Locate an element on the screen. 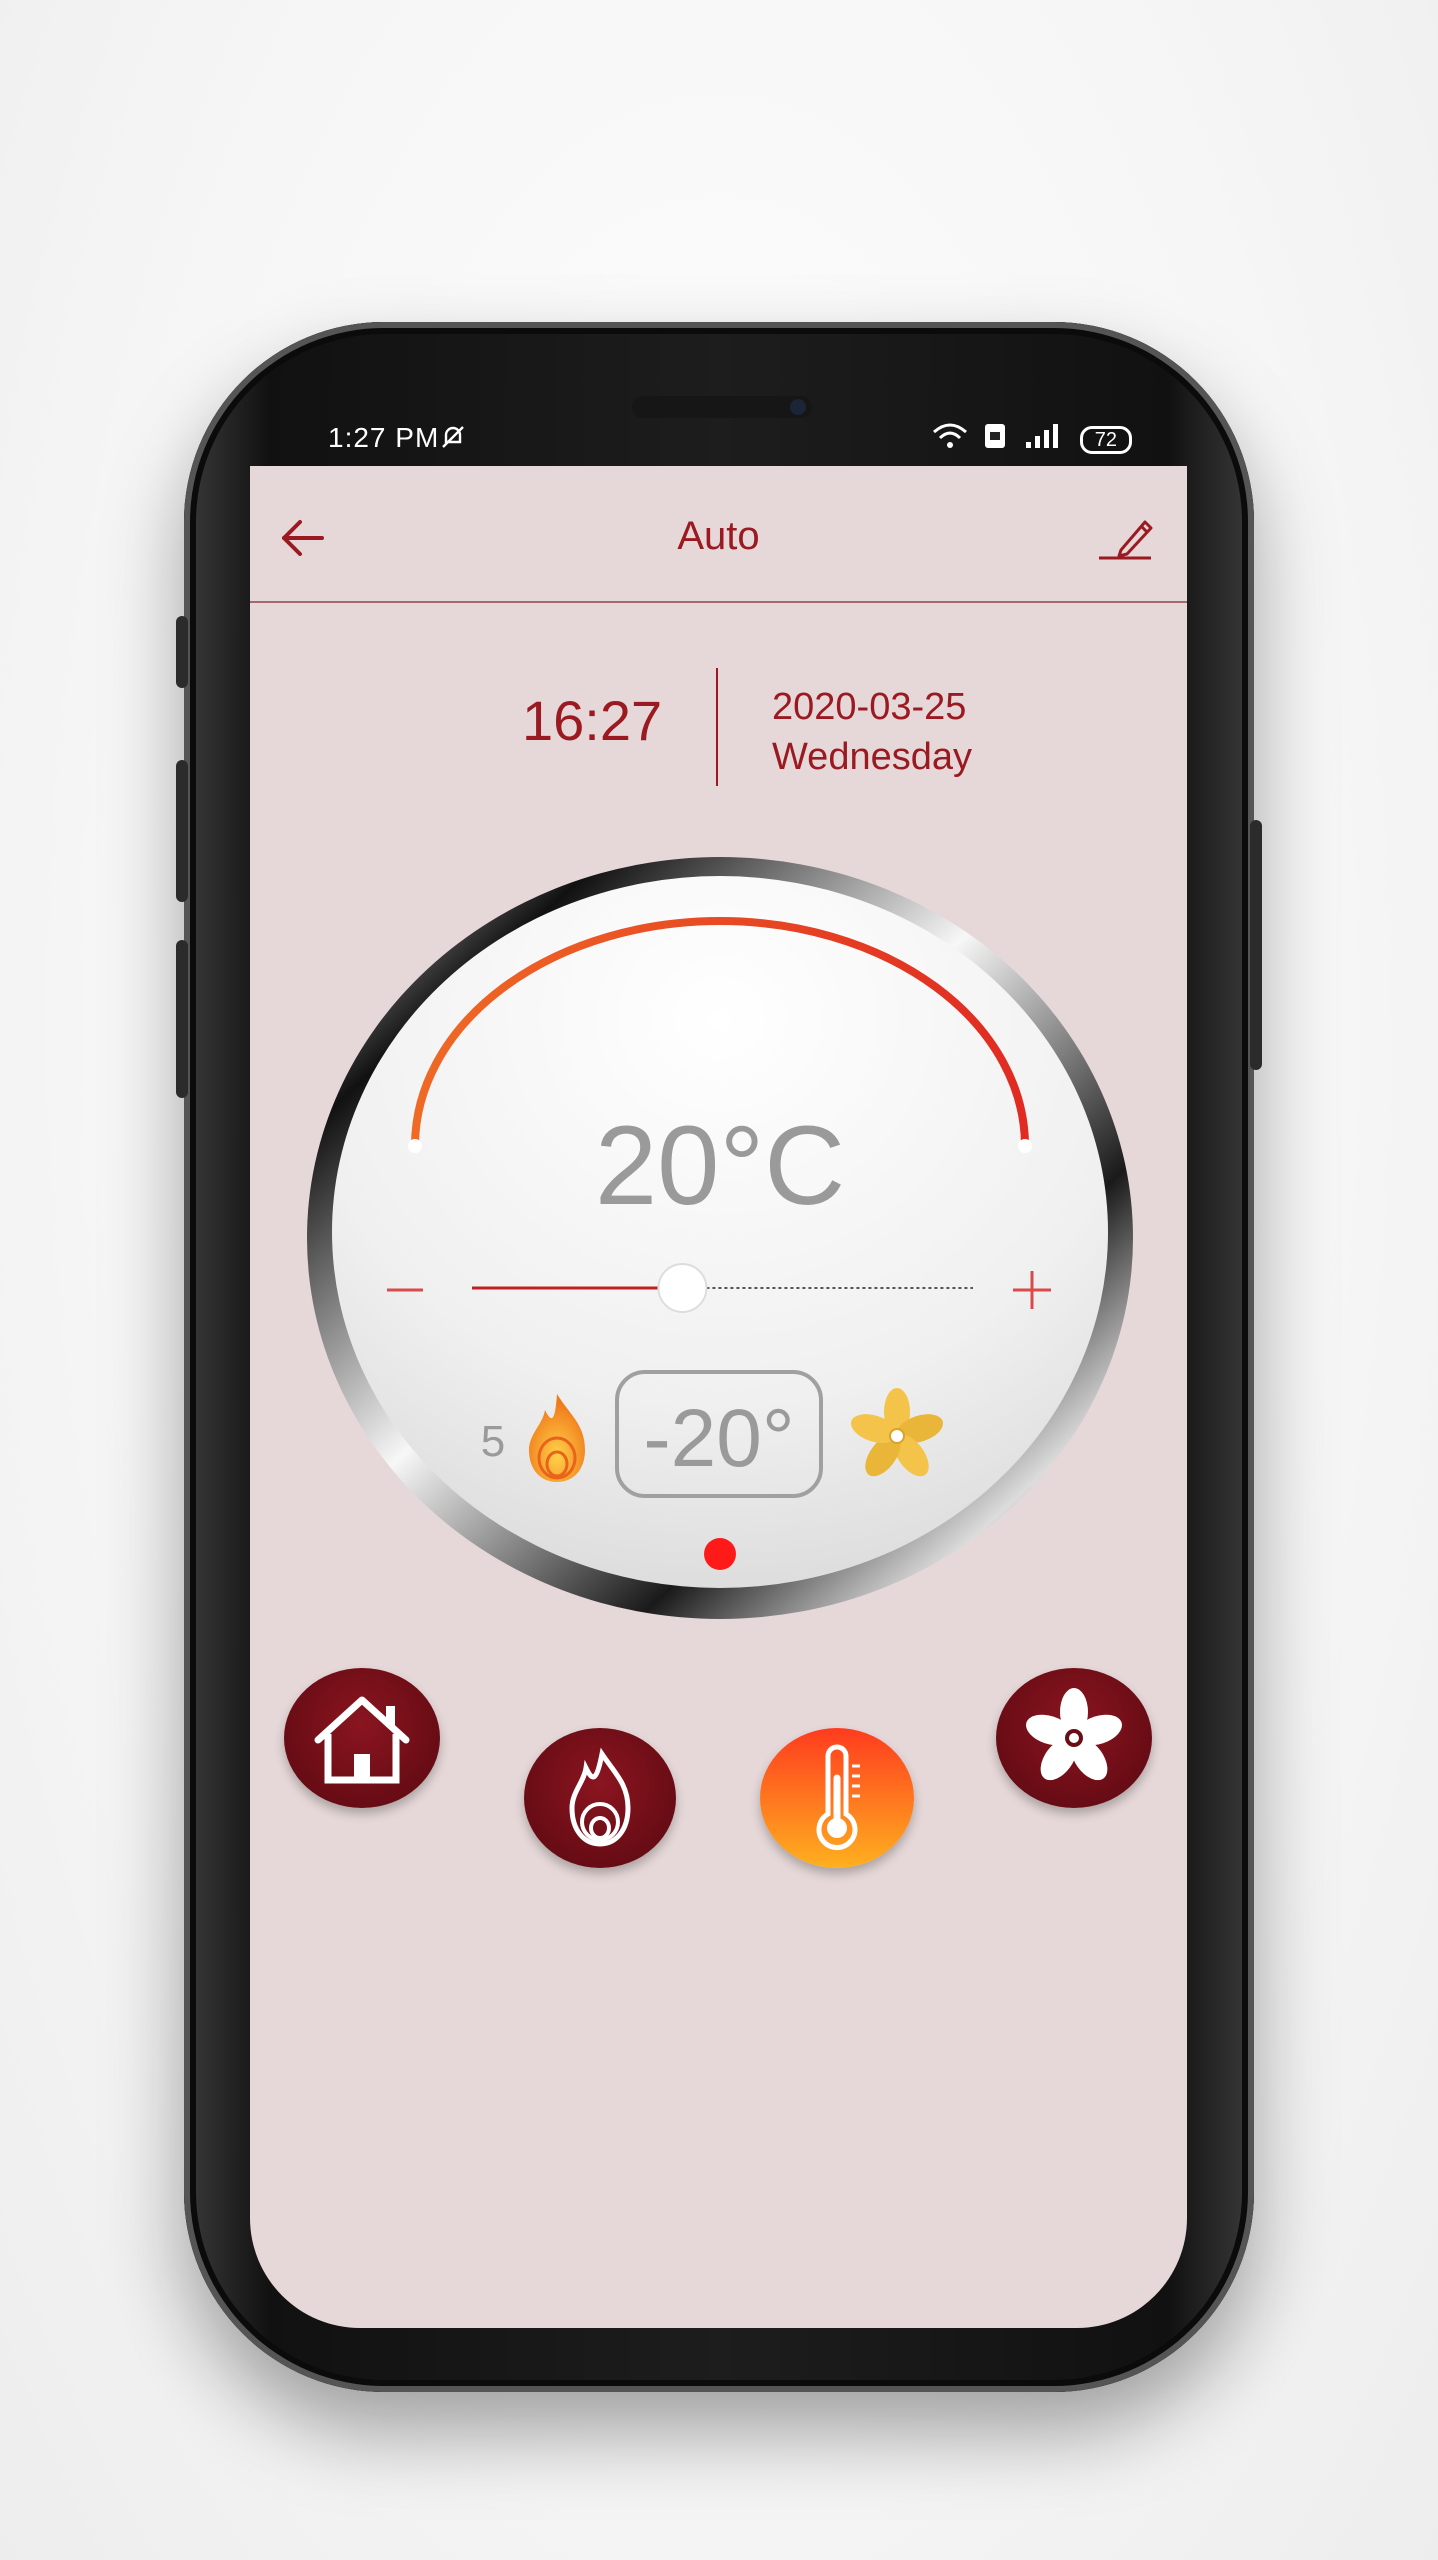 Image resolution: width=1438 pixels, height=2560 pixels. volume-down-button is located at coordinates (182, 831).